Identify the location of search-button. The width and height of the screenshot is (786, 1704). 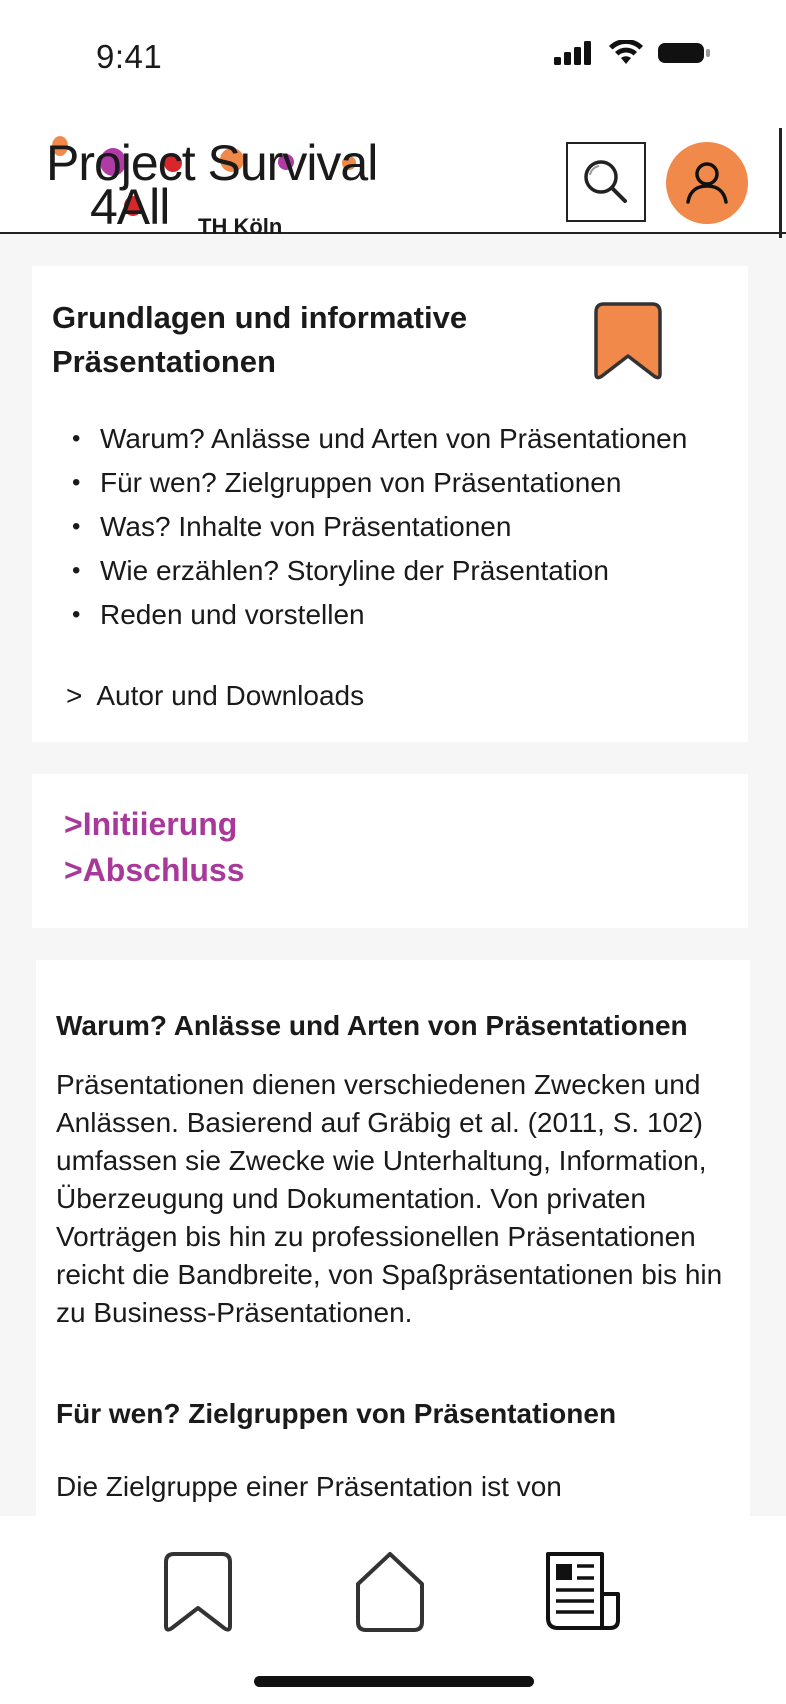
(606, 182).